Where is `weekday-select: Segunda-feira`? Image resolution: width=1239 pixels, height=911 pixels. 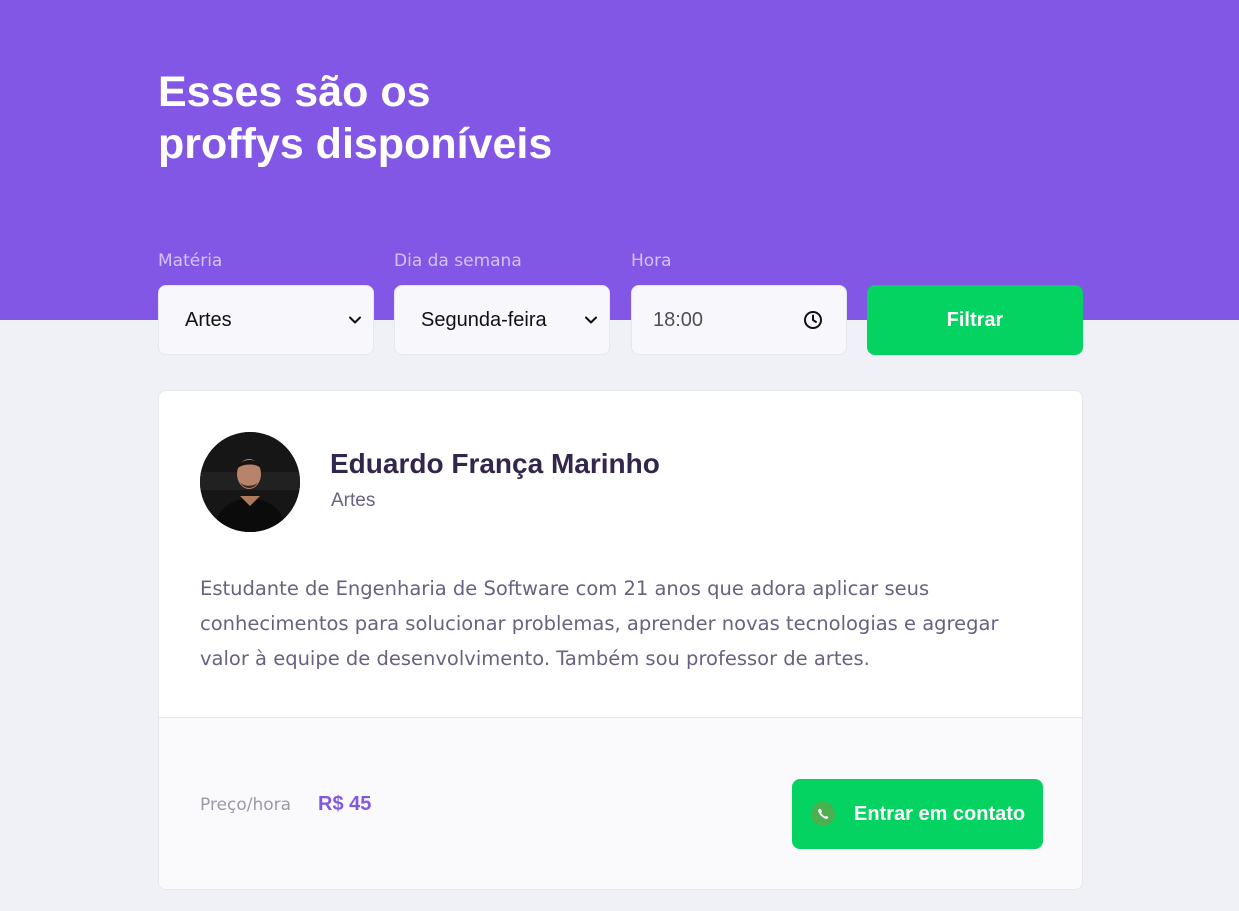
weekday-select: Segunda-feira is located at coordinates (502, 320).